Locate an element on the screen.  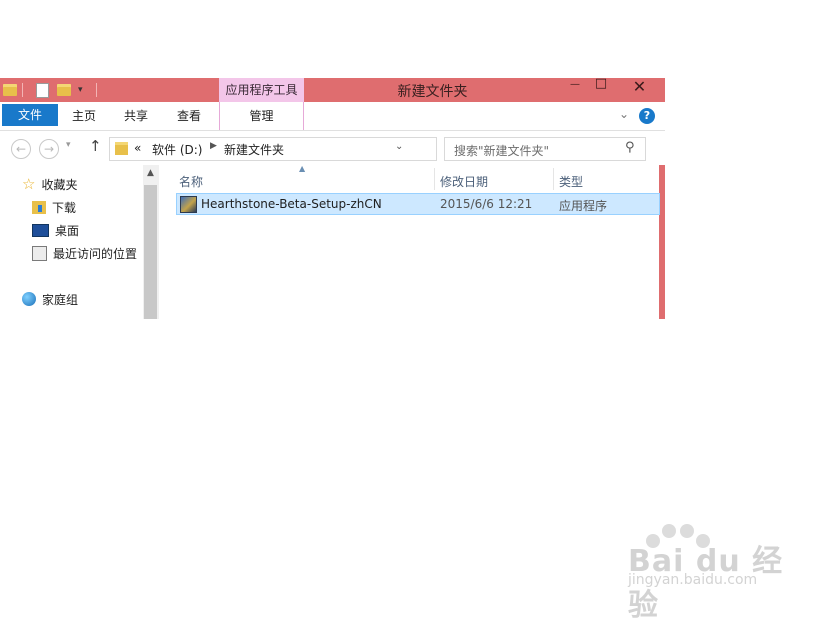
nav-item-favorites: ☆ 收藏夹 is located at coordinates (49, 184).